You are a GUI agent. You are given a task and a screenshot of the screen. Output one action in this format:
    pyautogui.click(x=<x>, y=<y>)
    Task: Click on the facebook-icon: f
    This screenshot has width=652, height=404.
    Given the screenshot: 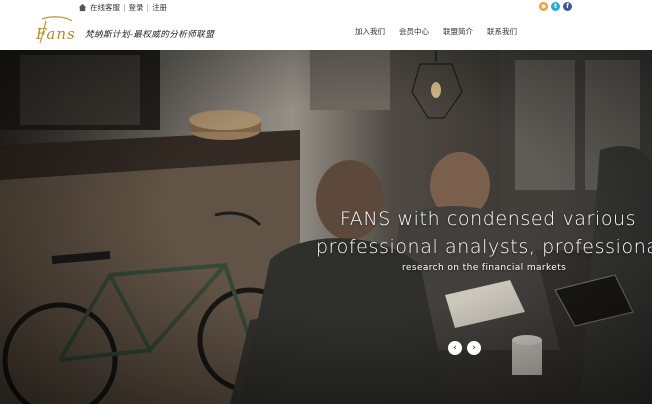 What is the action you would take?
    pyautogui.click(x=567, y=6)
    